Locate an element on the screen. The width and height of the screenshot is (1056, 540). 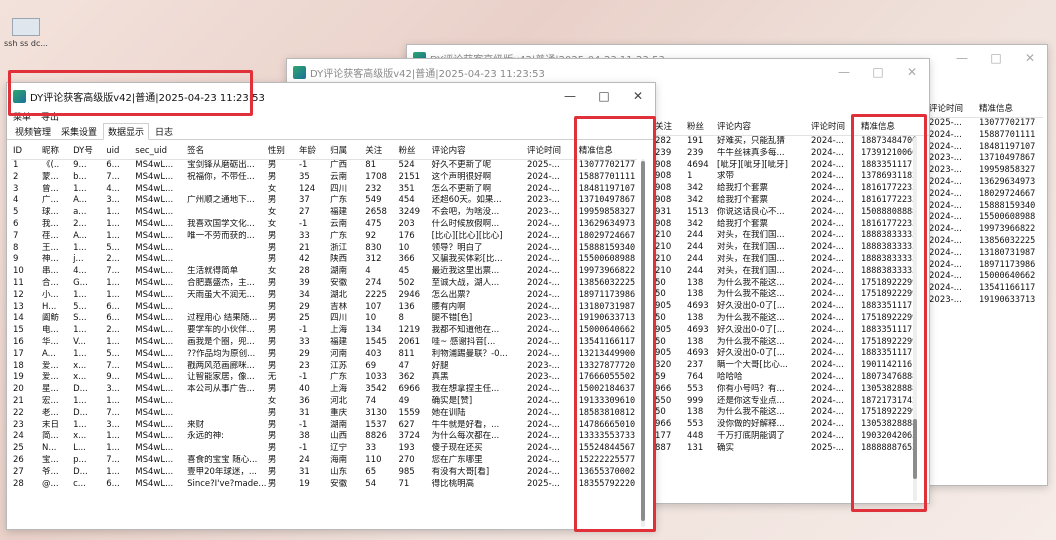
table-row: 2023-... 13710497867 is located at coordinates (985, 159).